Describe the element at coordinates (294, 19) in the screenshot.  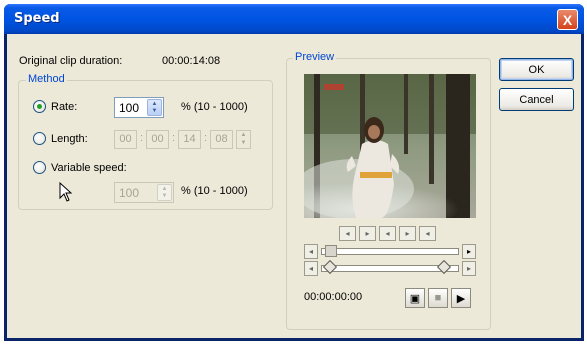
I see `title-bar: Speed X` at that location.